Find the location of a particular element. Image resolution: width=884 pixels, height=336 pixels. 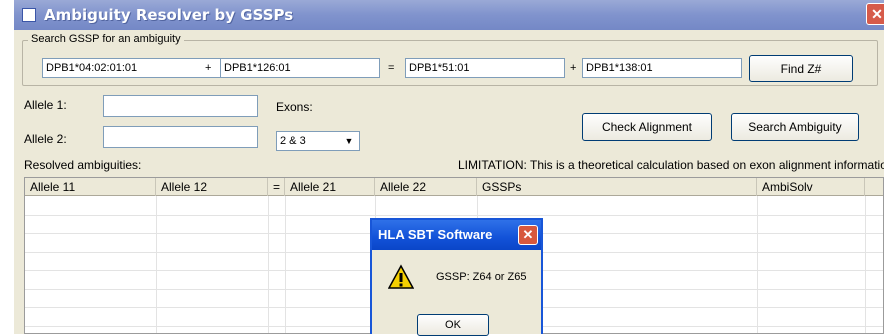

allele-field-2: DPB1*126:01 is located at coordinates (300, 68).